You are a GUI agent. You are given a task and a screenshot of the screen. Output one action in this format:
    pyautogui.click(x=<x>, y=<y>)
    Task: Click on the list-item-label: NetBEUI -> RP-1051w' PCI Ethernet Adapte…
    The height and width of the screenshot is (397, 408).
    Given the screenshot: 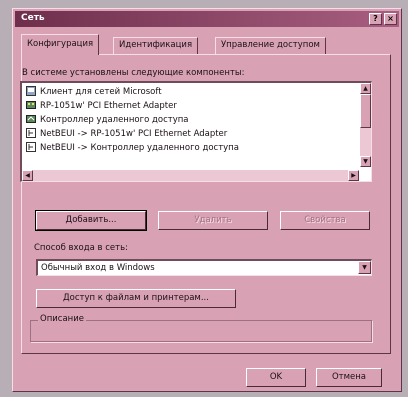 What is the action you would take?
    pyautogui.click(x=134, y=134)
    